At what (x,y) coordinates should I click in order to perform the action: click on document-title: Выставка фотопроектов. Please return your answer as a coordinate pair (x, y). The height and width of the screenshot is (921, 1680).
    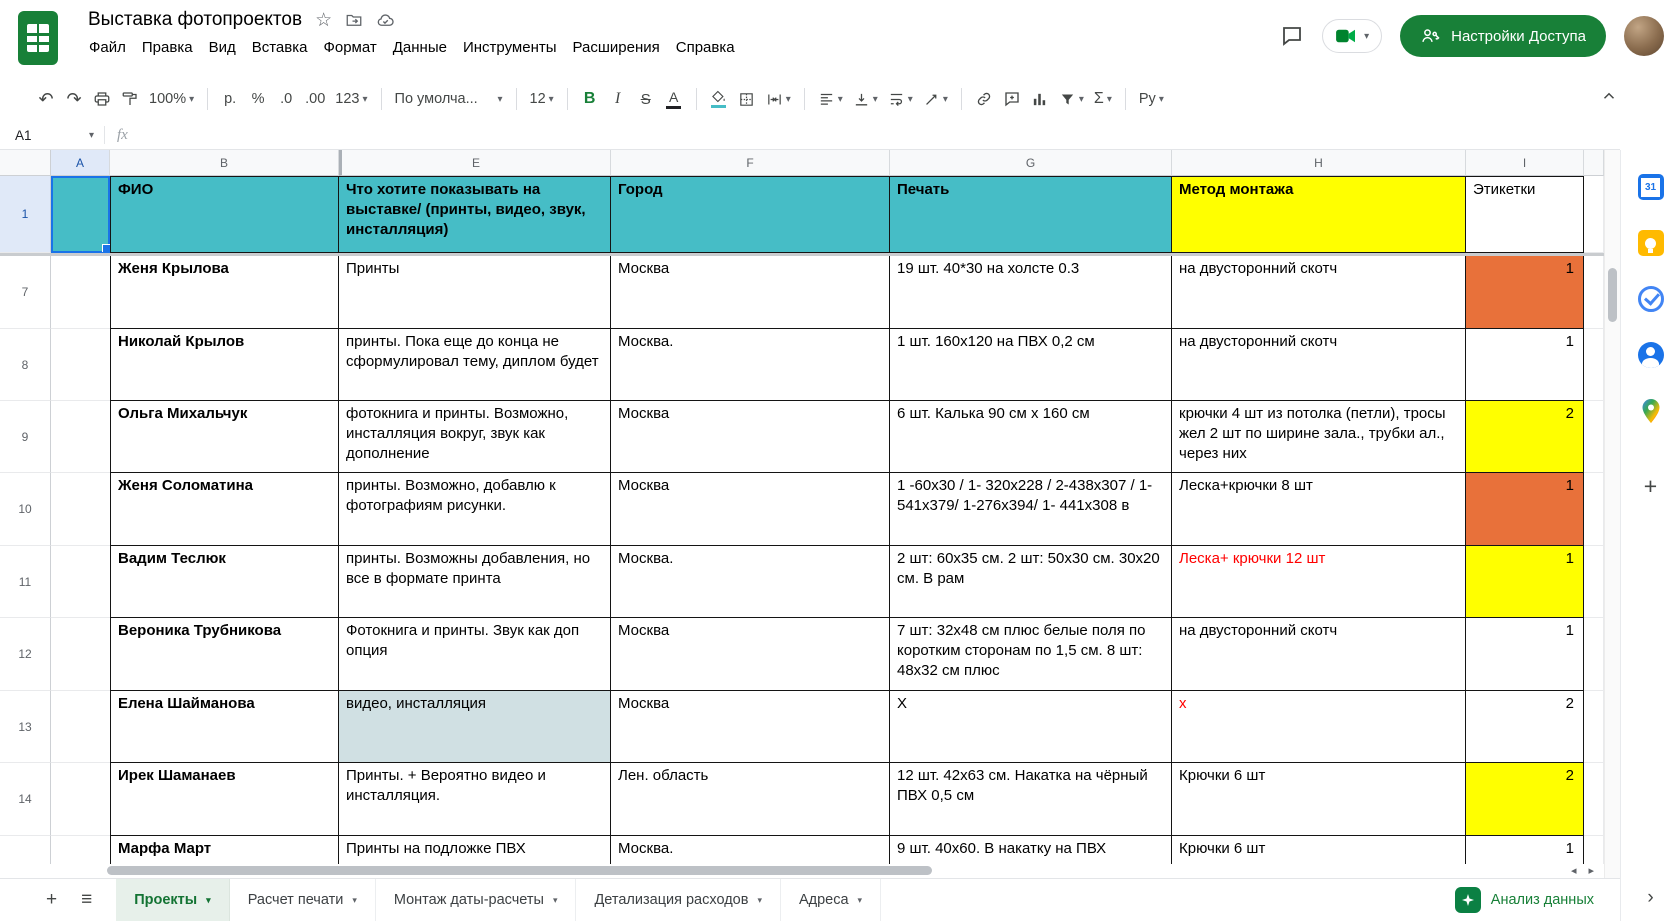
    Looking at the image, I should click on (195, 20).